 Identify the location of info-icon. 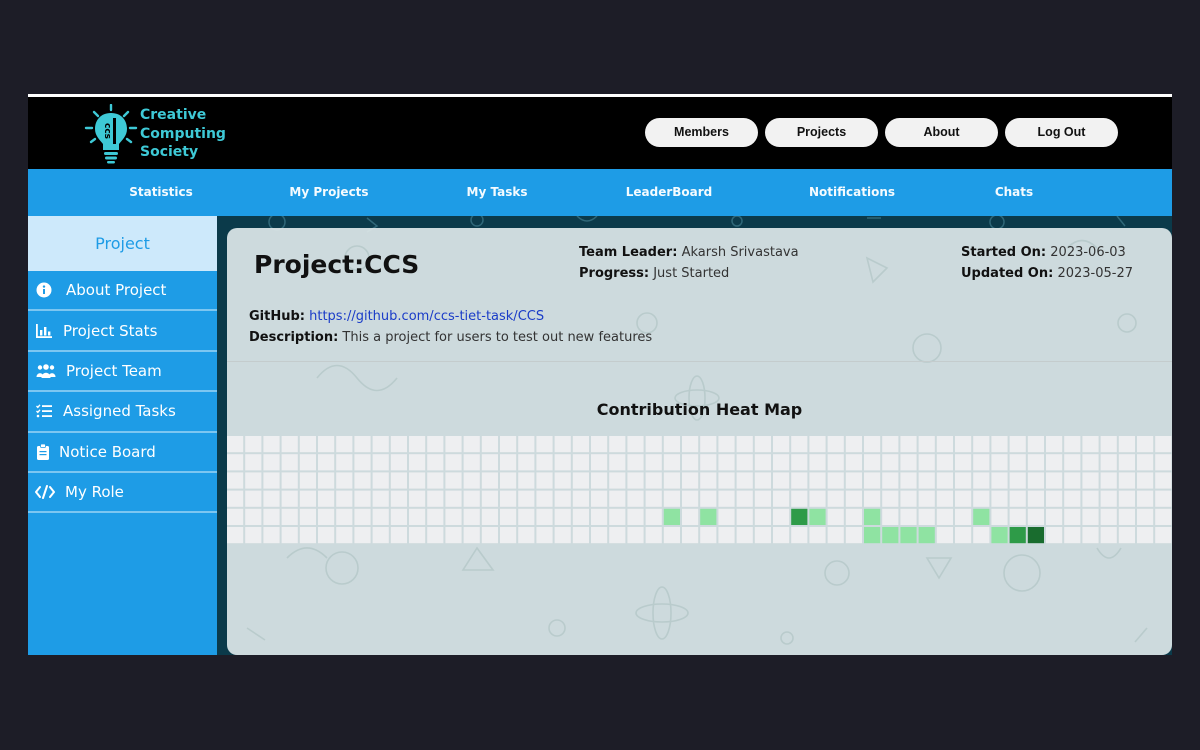
(44, 290).